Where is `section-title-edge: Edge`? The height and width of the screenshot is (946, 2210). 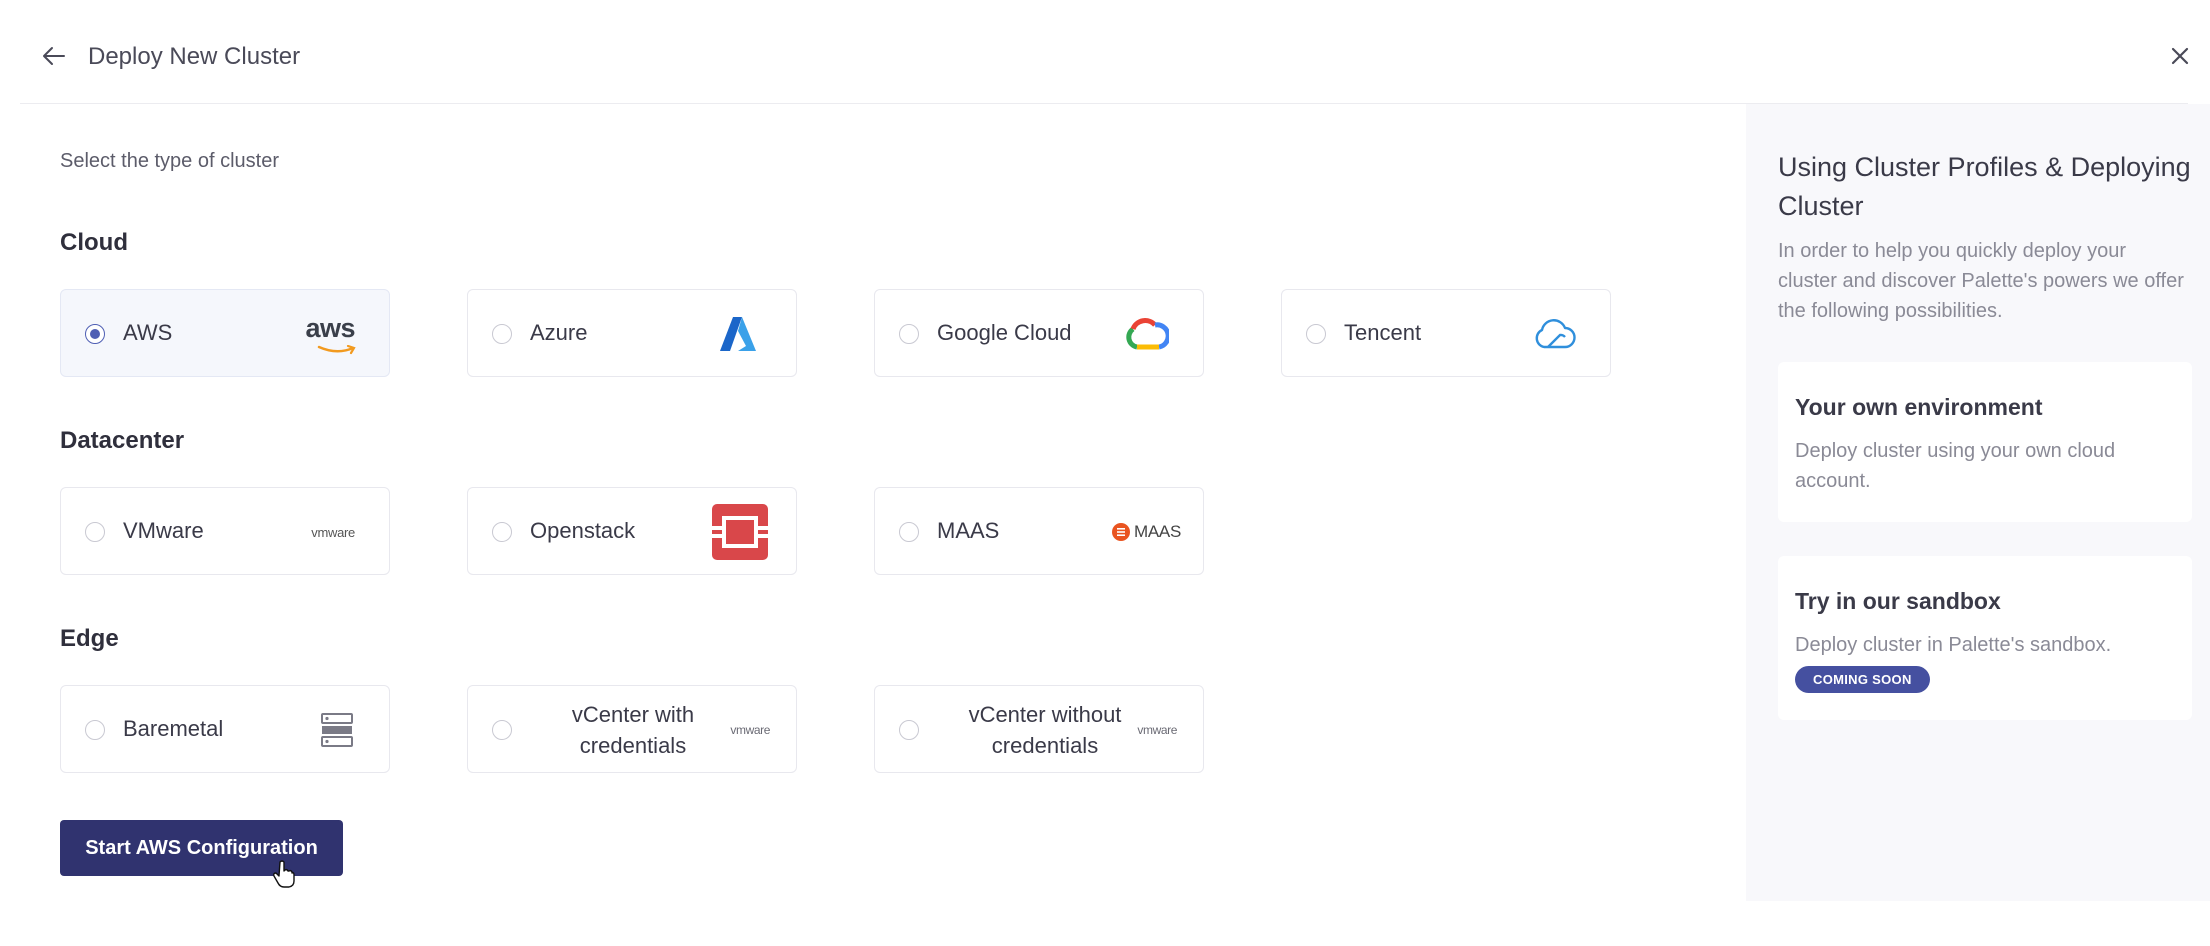 section-title-edge: Edge is located at coordinates (89, 638).